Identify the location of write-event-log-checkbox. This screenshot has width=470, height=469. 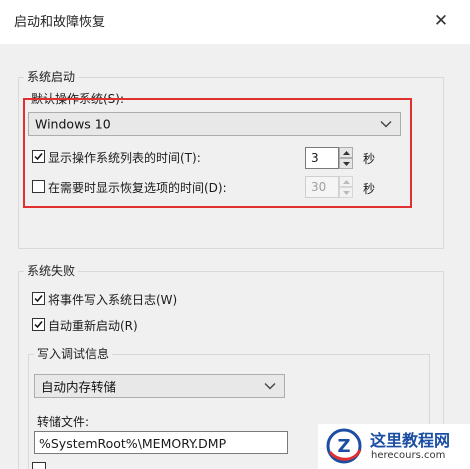
(38, 298).